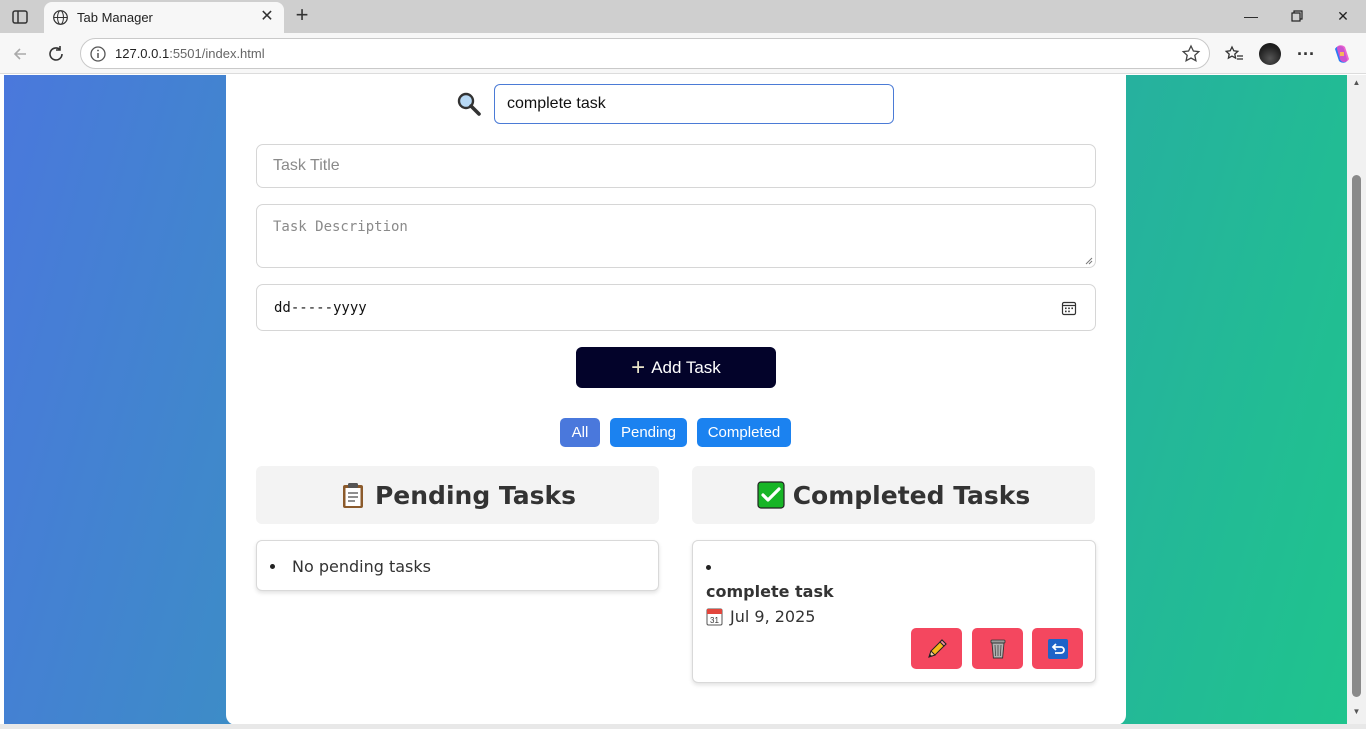 The image size is (1366, 729). What do you see at coordinates (1297, 16) in the screenshot?
I see `maximize-icon` at bounding box center [1297, 16].